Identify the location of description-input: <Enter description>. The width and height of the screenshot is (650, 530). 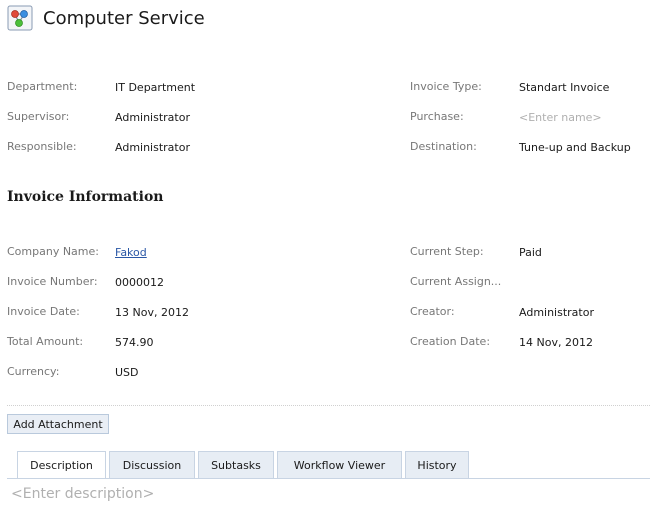
(82, 494).